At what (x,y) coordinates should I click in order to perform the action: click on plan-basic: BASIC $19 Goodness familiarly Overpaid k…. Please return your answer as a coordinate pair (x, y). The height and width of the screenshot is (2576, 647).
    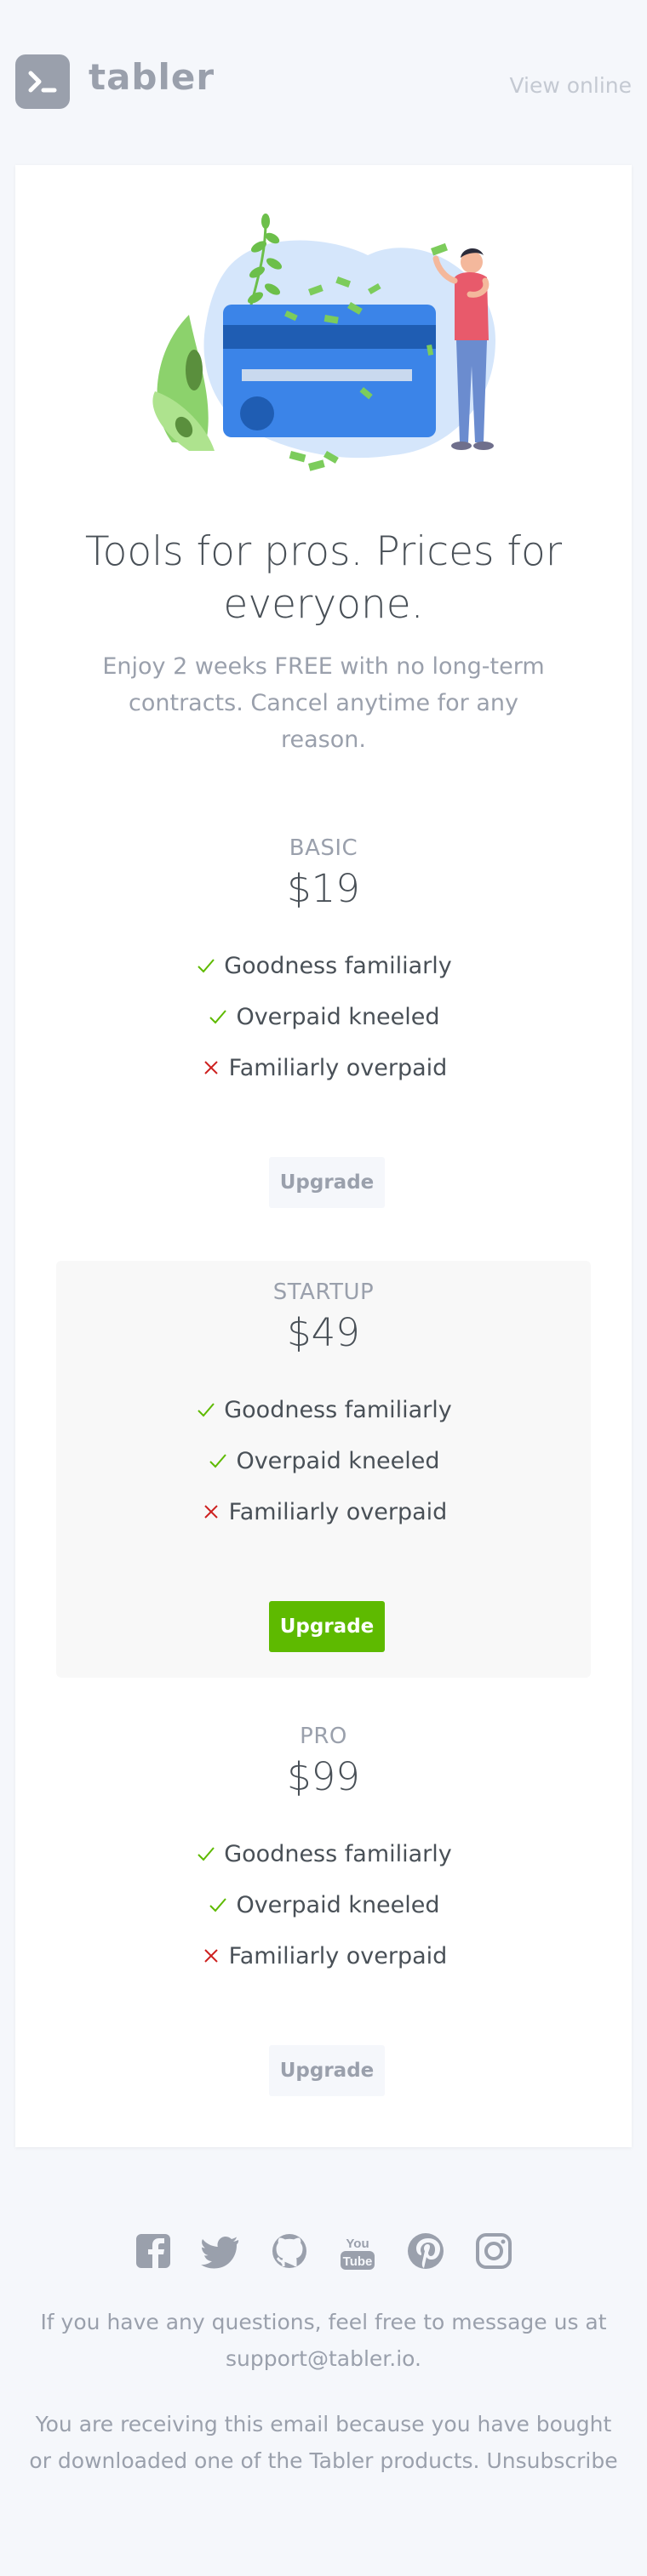
    Looking at the image, I should click on (323, 1026).